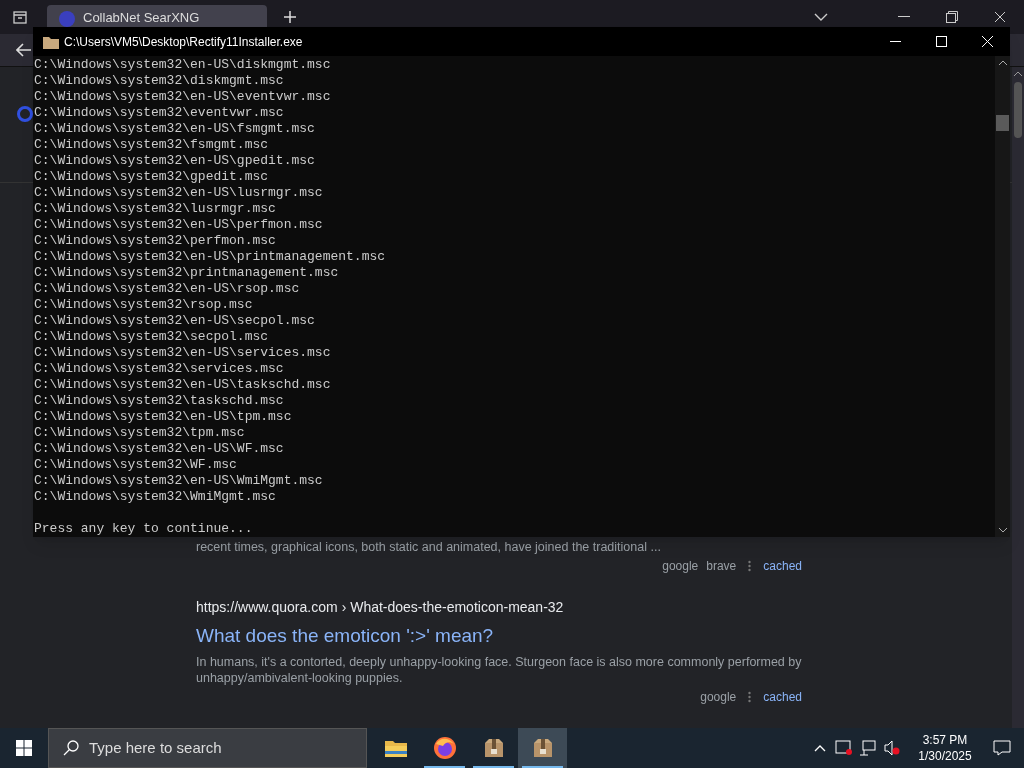 This screenshot has height=768, width=1024. I want to click on console-line: C:\Windows\system32\en-US\tpm.msc, so click(163, 417).